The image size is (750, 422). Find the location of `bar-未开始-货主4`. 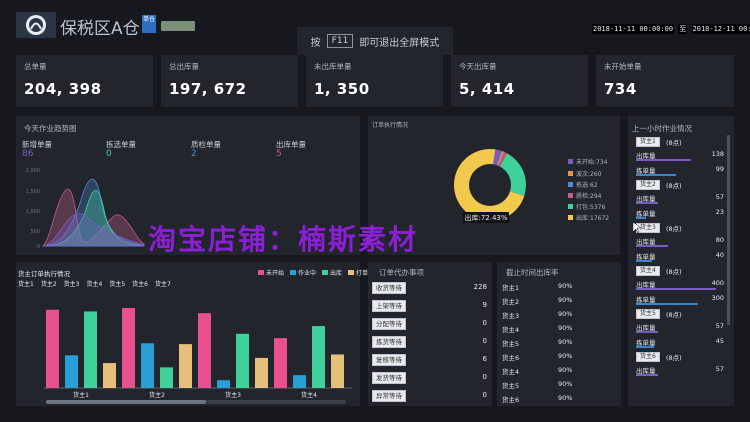

bar-未开始-货主4 is located at coordinates (280, 363).